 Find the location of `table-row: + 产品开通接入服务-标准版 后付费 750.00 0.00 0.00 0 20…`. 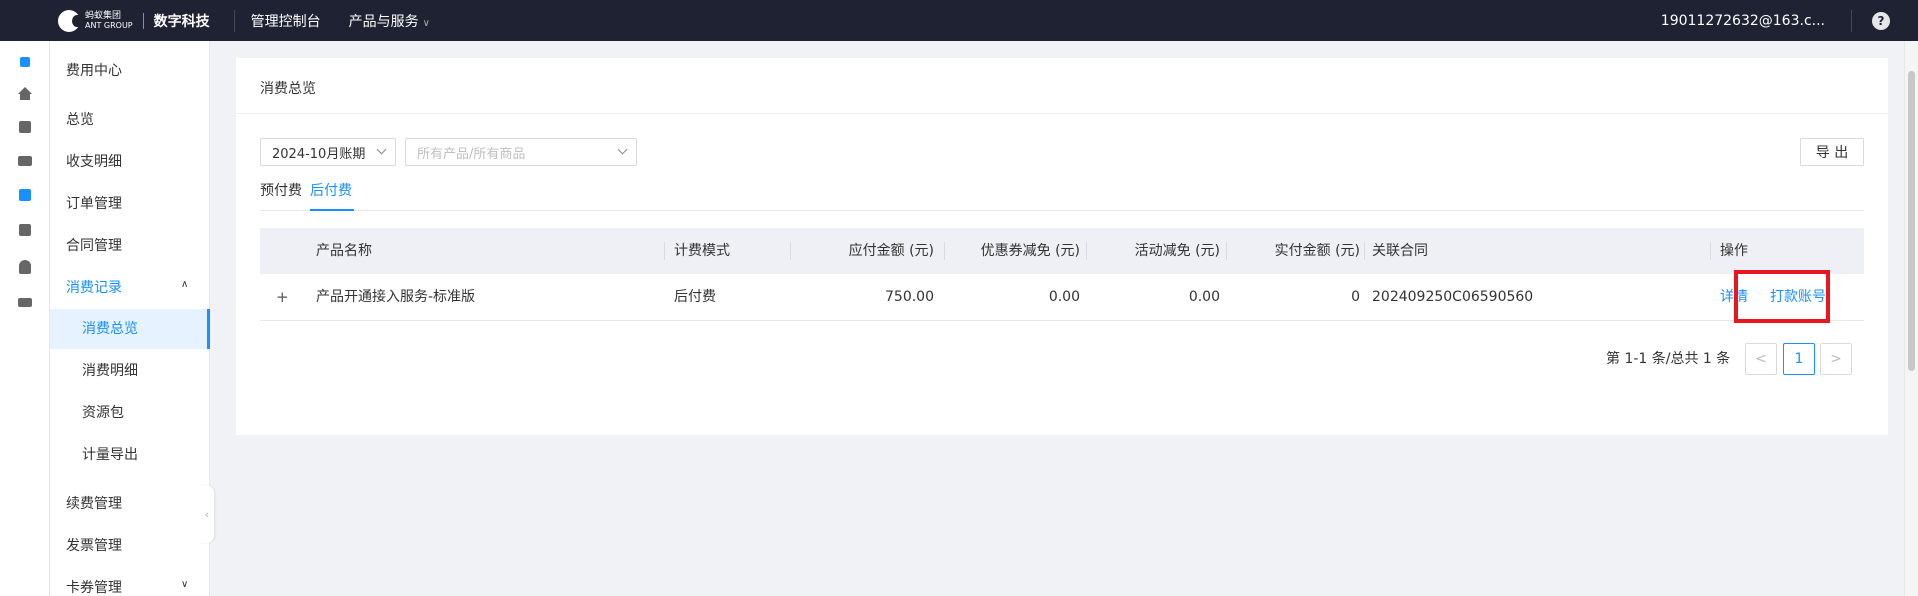

table-row: + 产品开通接入服务-标准版 后付费 750.00 0.00 0.00 0 20… is located at coordinates (1062, 297).